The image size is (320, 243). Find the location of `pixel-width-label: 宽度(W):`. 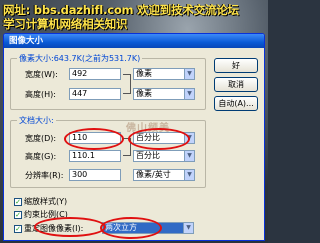

pixel-width-label: 宽度(W): is located at coordinates (41, 74).